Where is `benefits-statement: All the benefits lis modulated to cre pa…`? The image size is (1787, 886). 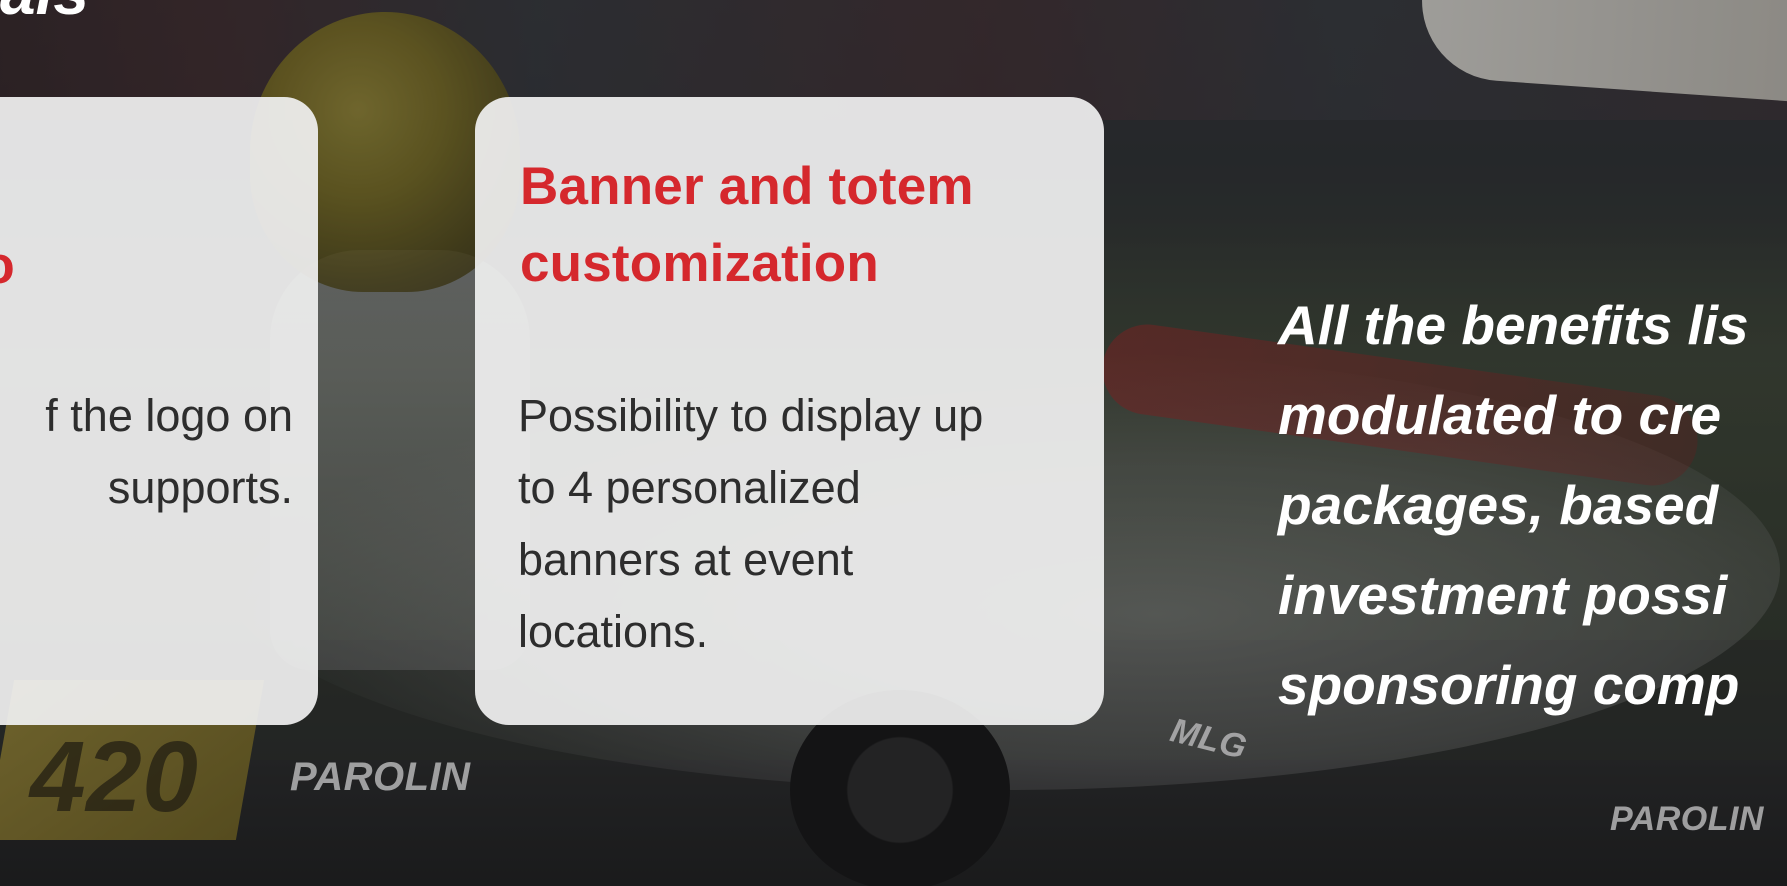 benefits-statement: All the benefits lis modulated to cre pa… is located at coordinates (1532, 505).